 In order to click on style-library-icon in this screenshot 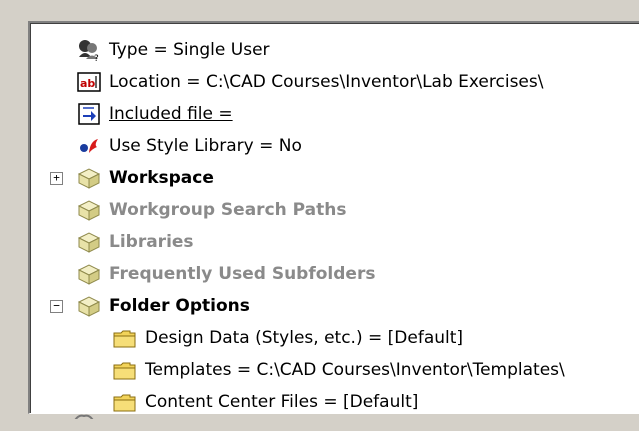, I will do `click(89, 146)`.